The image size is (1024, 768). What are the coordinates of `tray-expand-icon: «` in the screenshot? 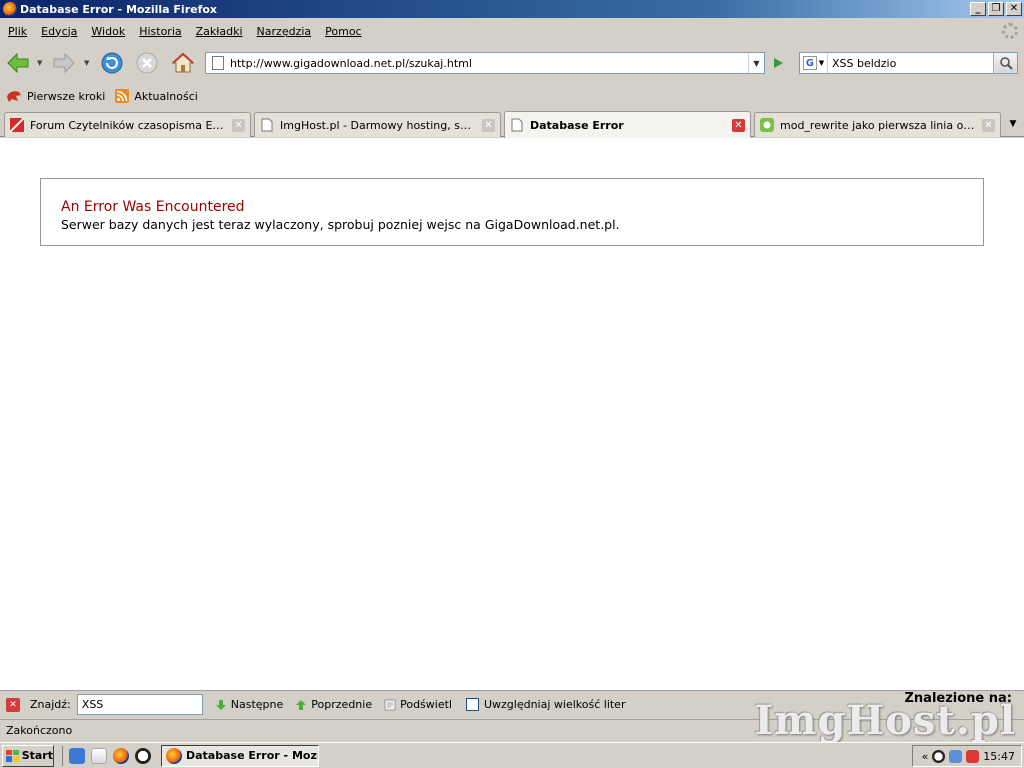 It's located at (925, 756).